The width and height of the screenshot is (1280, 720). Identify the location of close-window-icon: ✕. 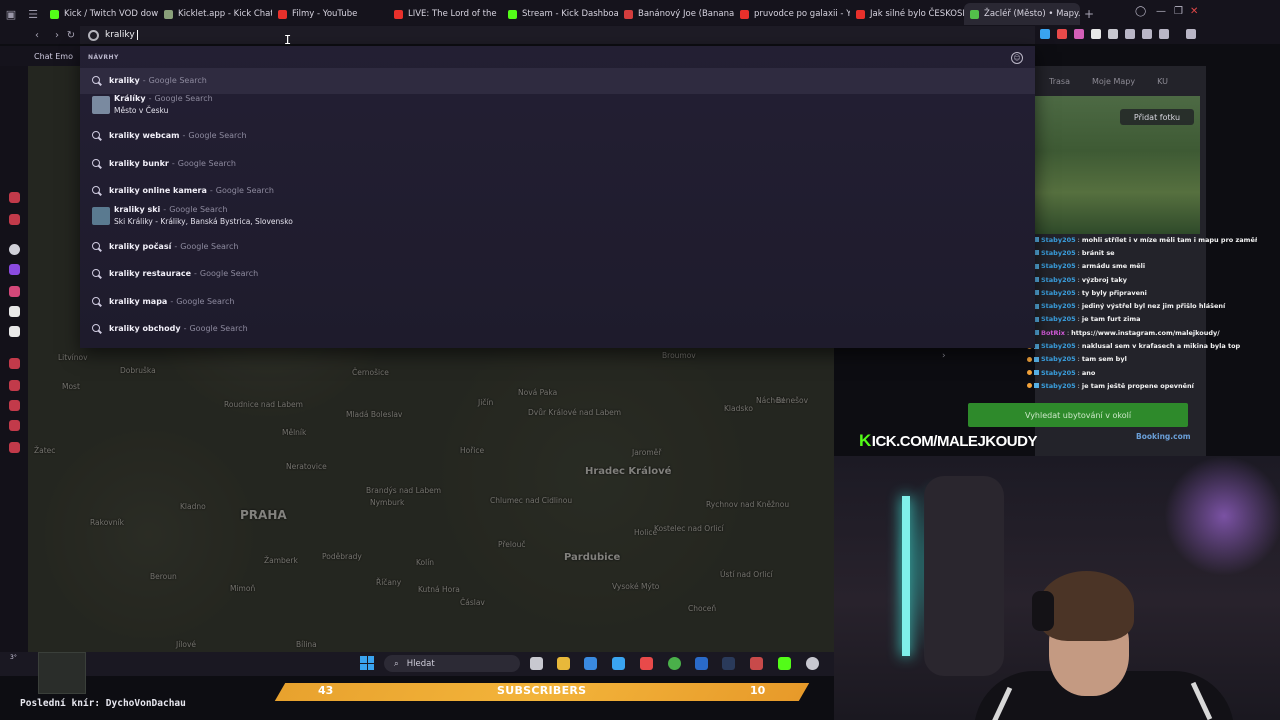
(1194, 11).